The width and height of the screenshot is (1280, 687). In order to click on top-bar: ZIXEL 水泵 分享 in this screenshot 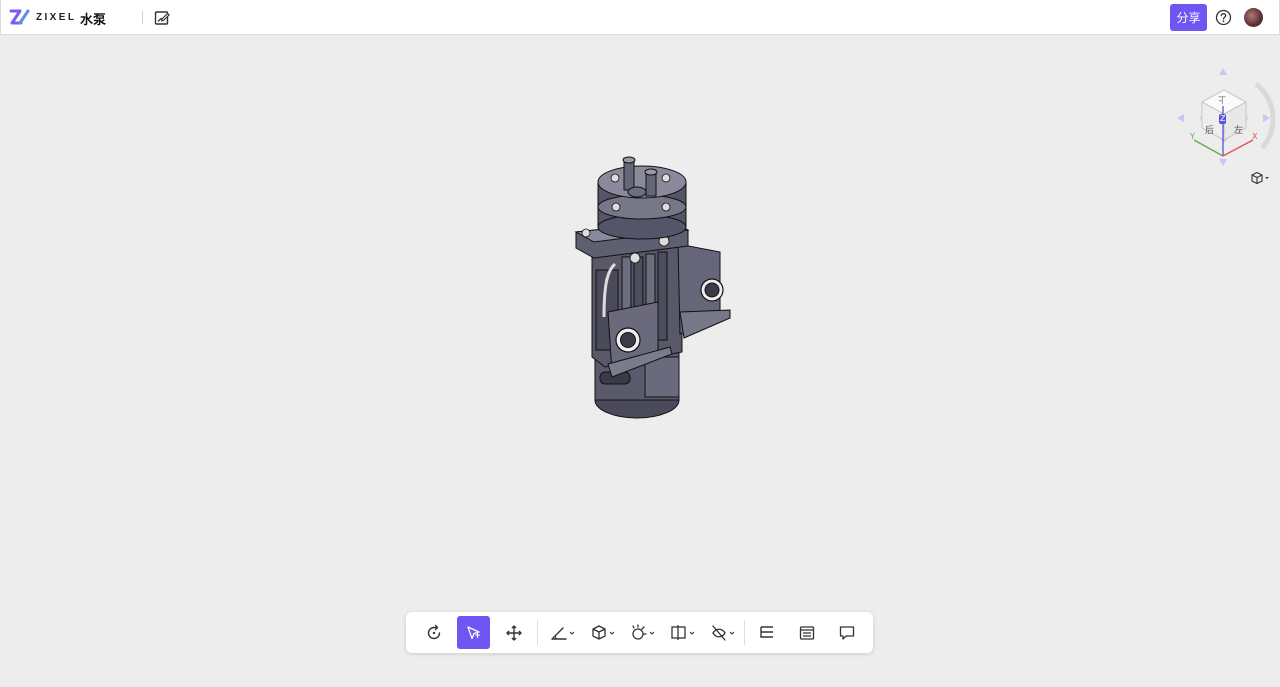, I will do `click(640, 17)`.